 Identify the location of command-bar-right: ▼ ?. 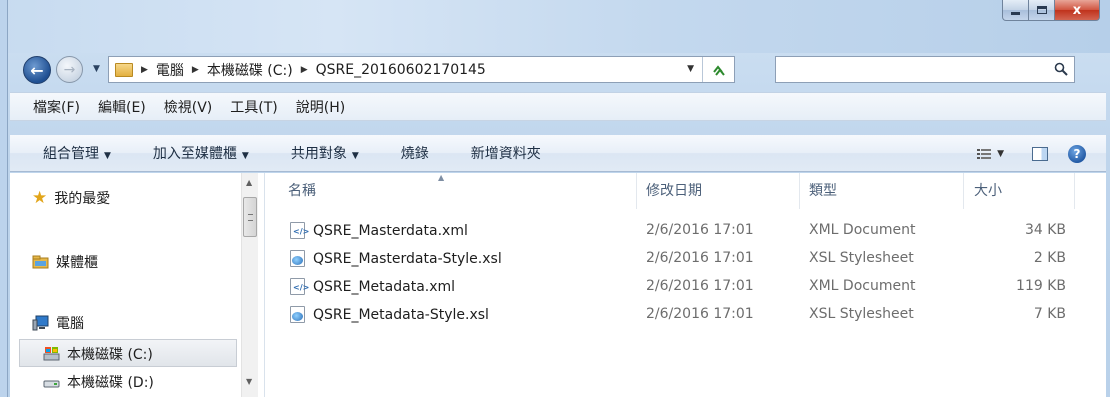
(1041, 153).